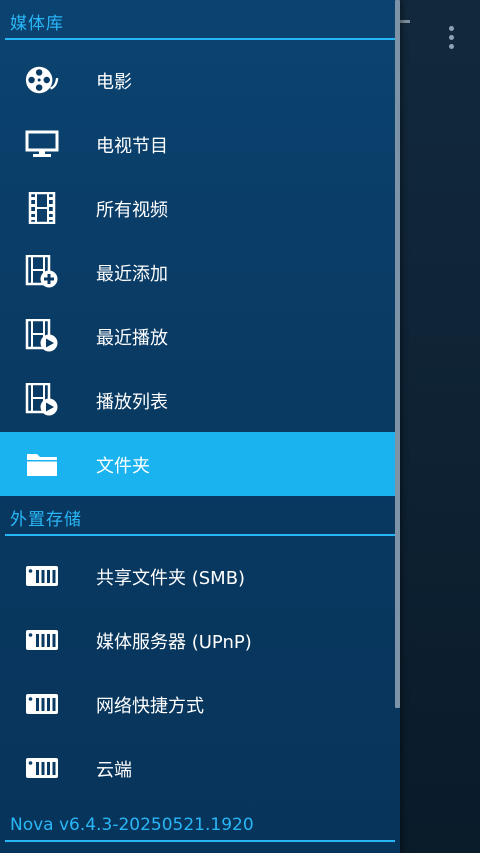 Image resolution: width=480 pixels, height=853 pixels. I want to click on drawer-item-label: 最近播放, so click(132, 338).